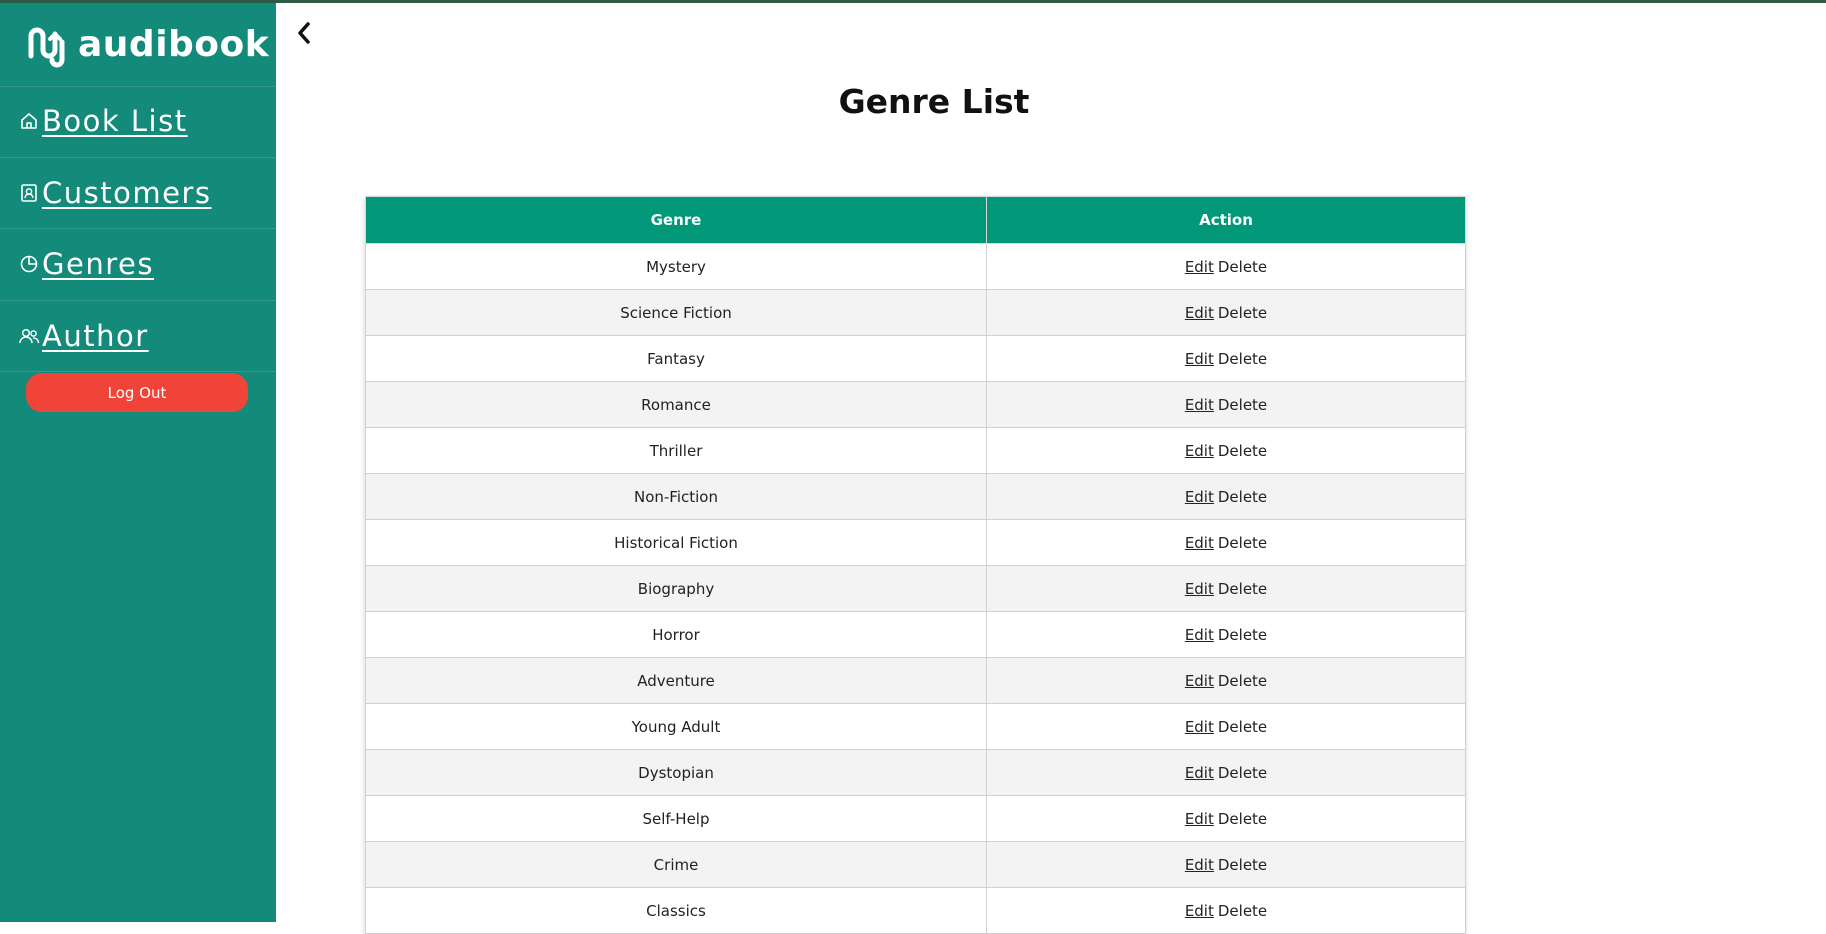 Image resolution: width=1826 pixels, height=934 pixels. I want to click on table-row: Mystery Edit Delete, so click(915, 266).